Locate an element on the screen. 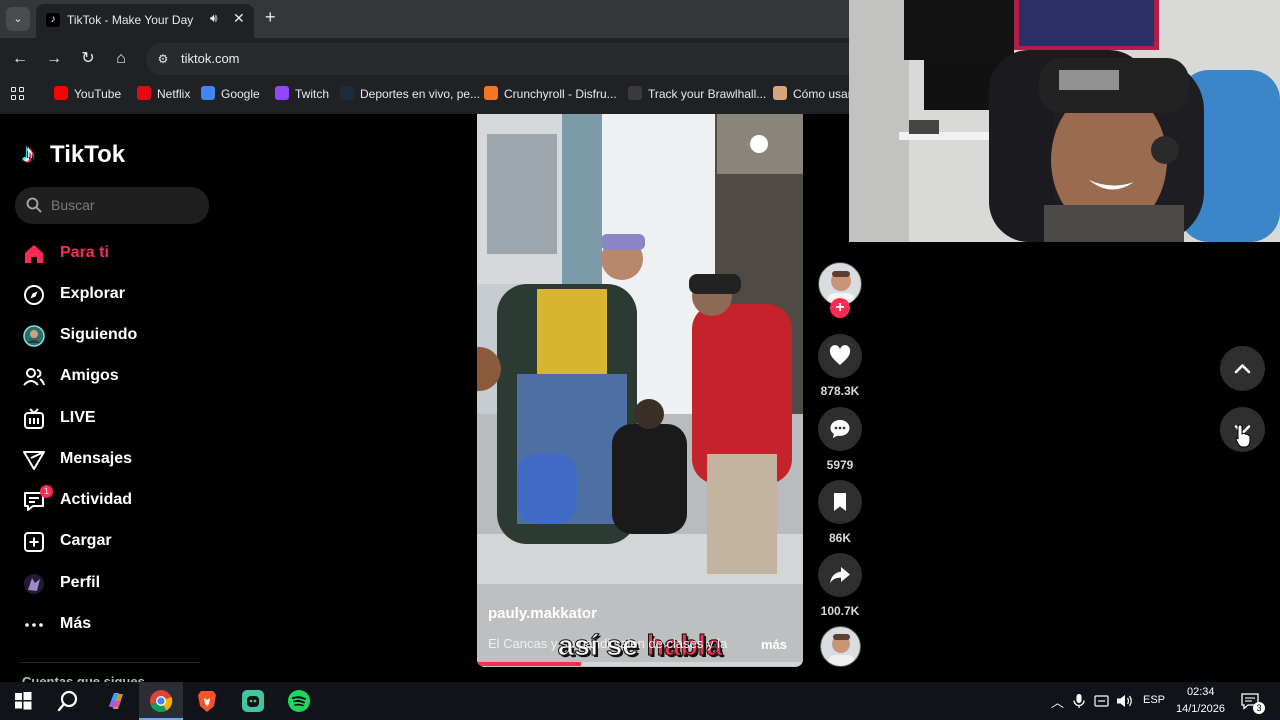  bookmark-label: Twitch is located at coordinates (312, 94).